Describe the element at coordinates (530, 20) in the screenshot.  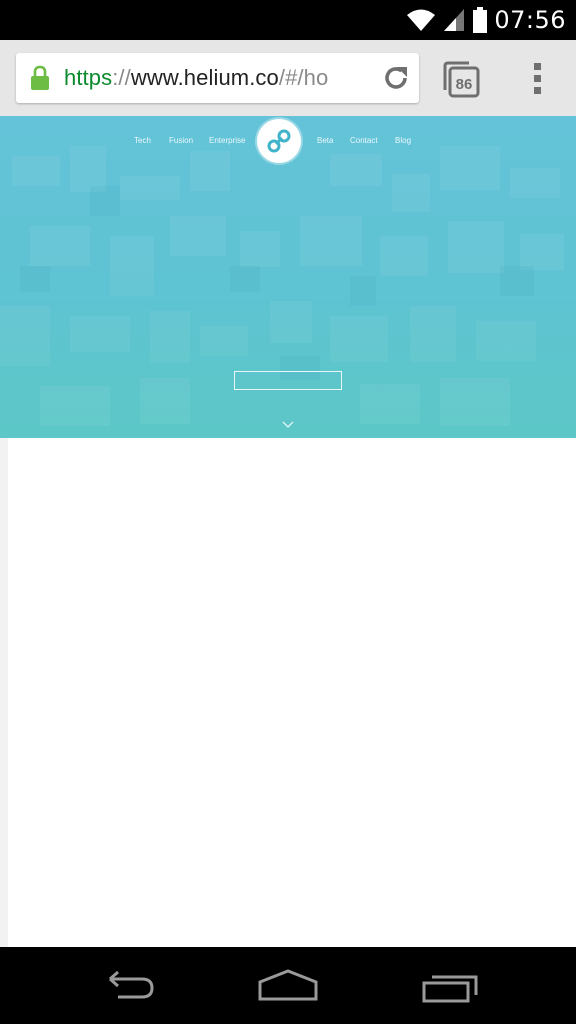
I see `status-time: 07:56` at that location.